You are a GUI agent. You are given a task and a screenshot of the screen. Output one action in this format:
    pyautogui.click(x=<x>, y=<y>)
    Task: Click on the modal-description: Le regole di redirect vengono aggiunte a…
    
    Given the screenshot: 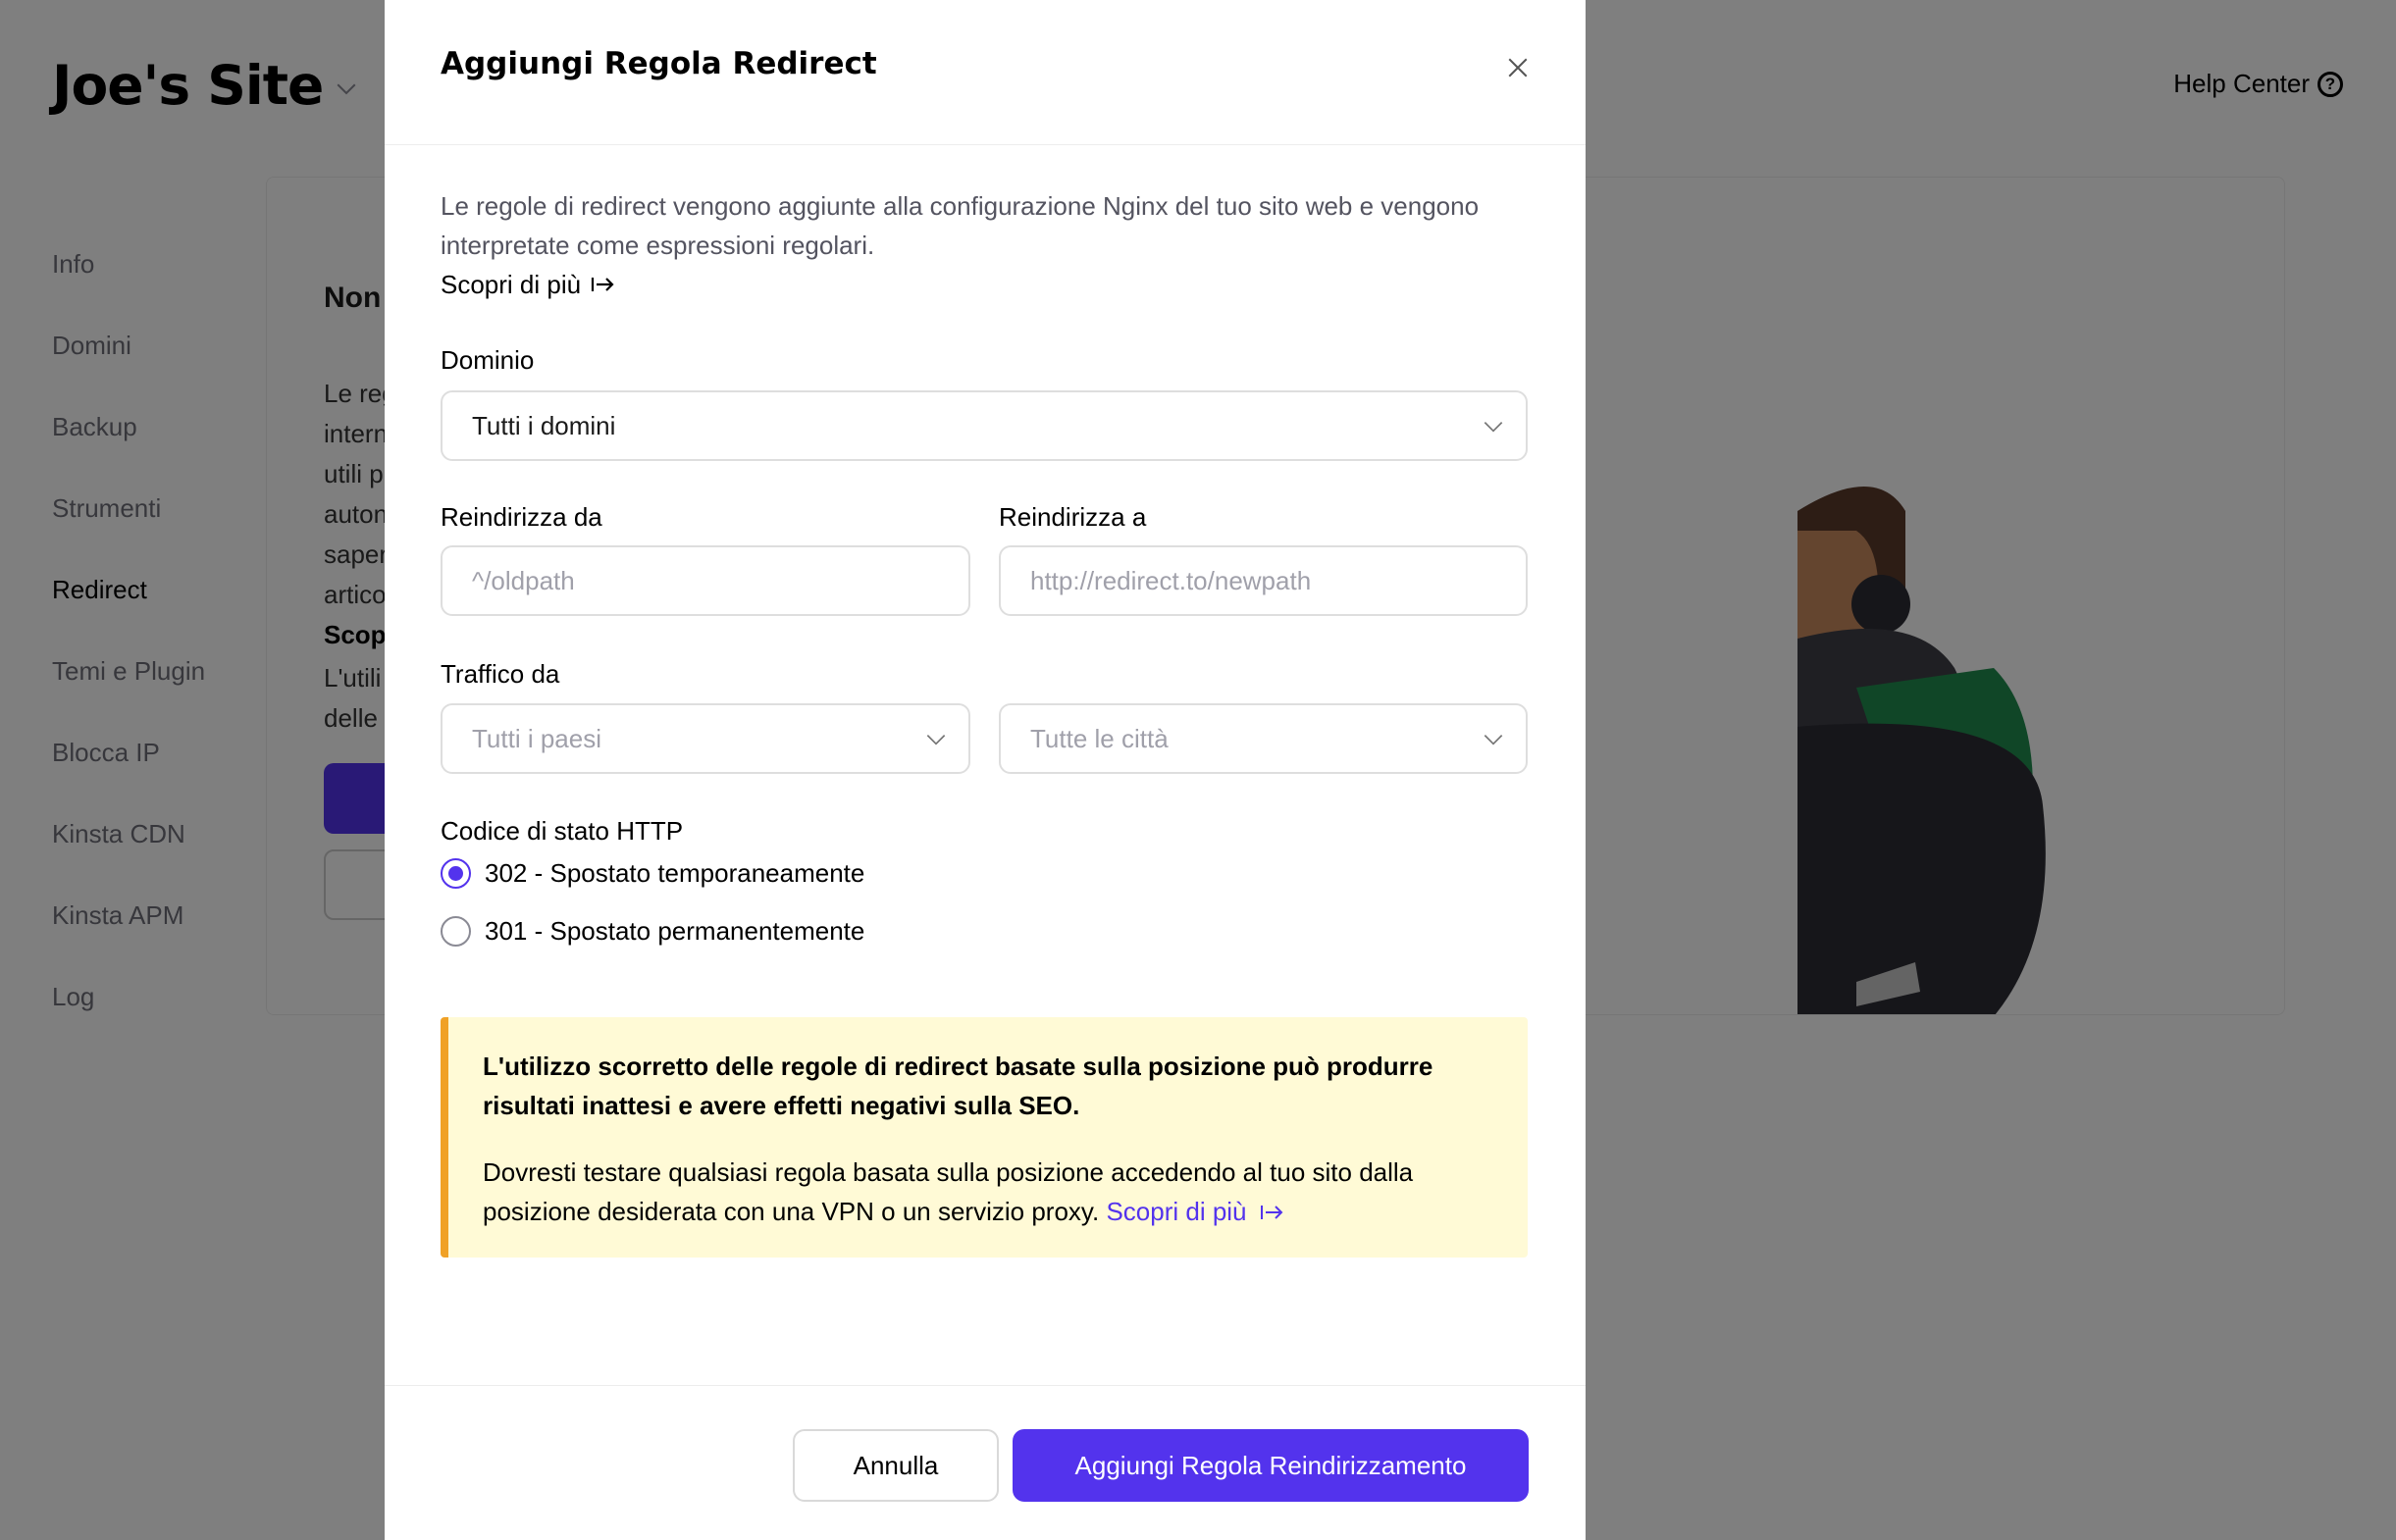 What is the action you would take?
    pyautogui.click(x=960, y=225)
    